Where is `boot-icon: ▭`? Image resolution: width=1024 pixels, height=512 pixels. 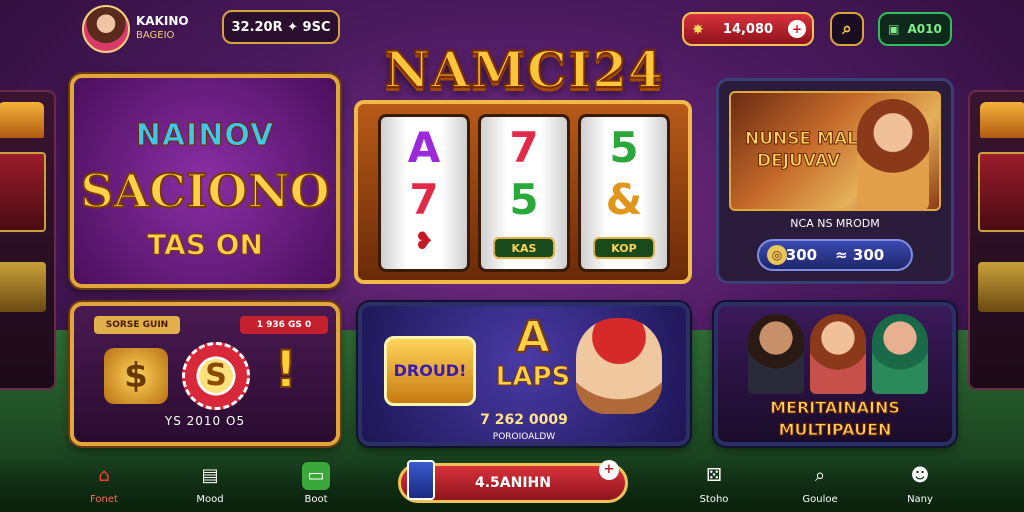
boot-icon: ▭ is located at coordinates (316, 476).